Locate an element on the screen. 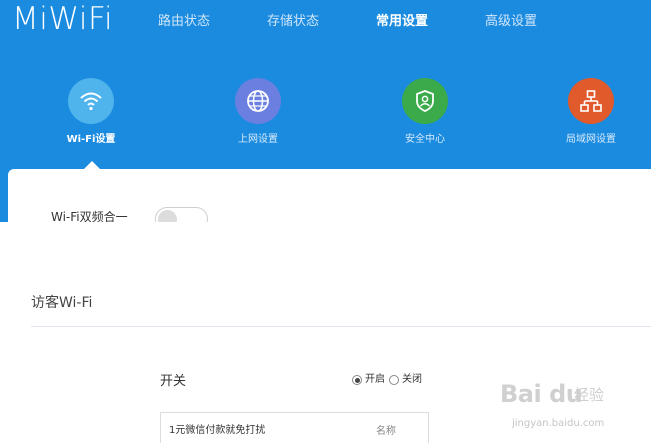 This screenshot has width=651, height=443. nav-advanced-settings: 高级设置 is located at coordinates (511, 22).